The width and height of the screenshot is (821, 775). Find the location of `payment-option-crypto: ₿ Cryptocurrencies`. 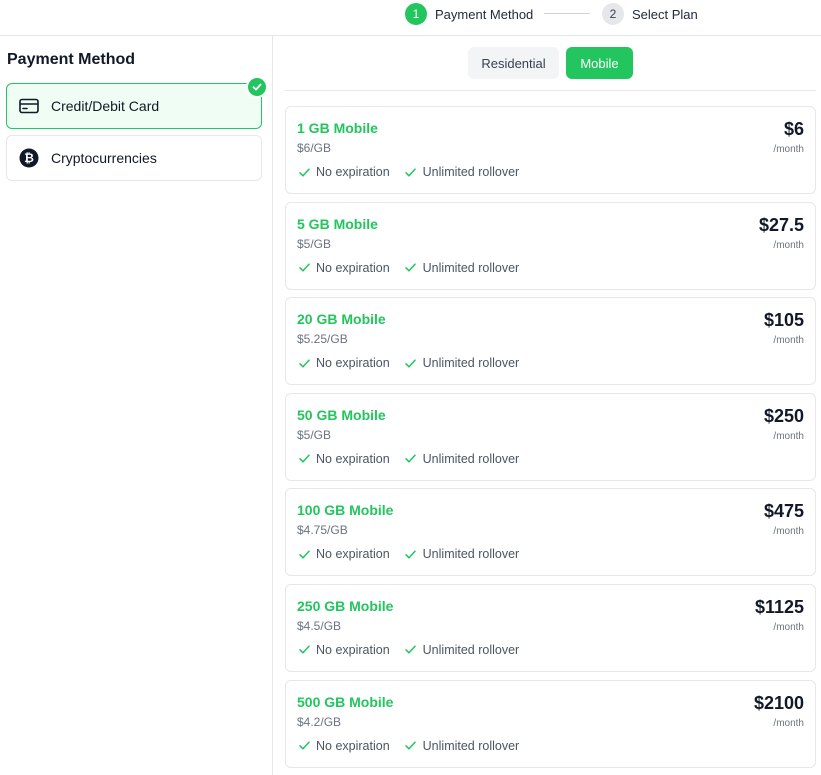

payment-option-crypto: ₿ Cryptocurrencies is located at coordinates (134, 158).